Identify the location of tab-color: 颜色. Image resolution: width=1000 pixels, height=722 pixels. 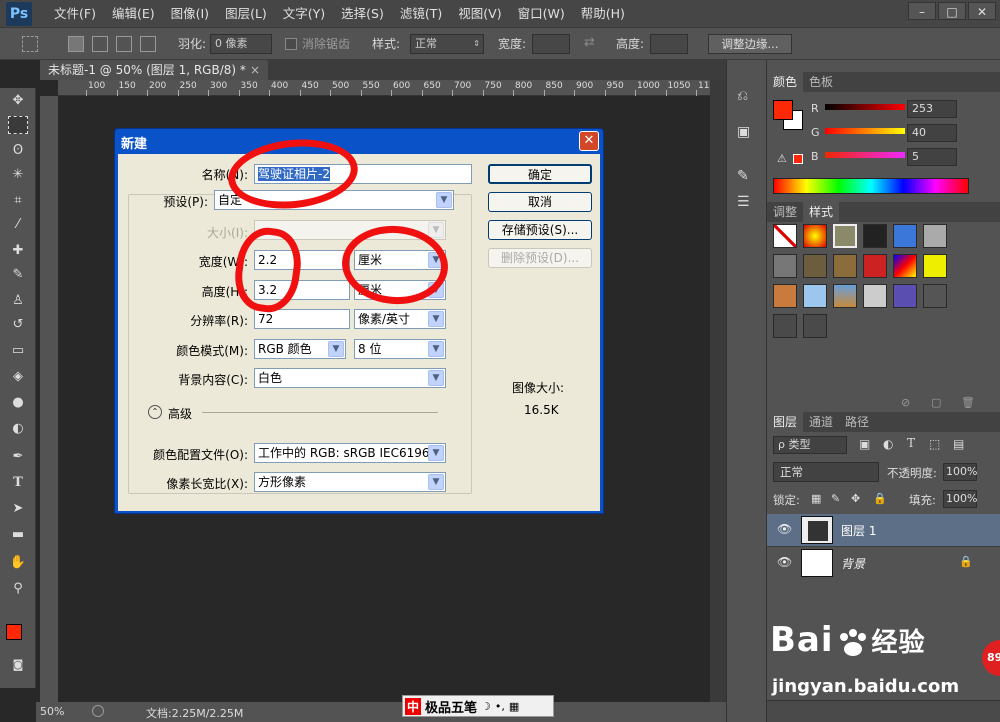
(785, 82).